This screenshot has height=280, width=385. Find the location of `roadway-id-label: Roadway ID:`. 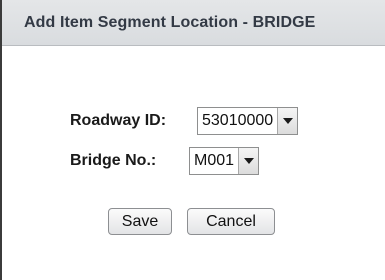

roadway-id-label: Roadway ID: is located at coordinates (118, 120).